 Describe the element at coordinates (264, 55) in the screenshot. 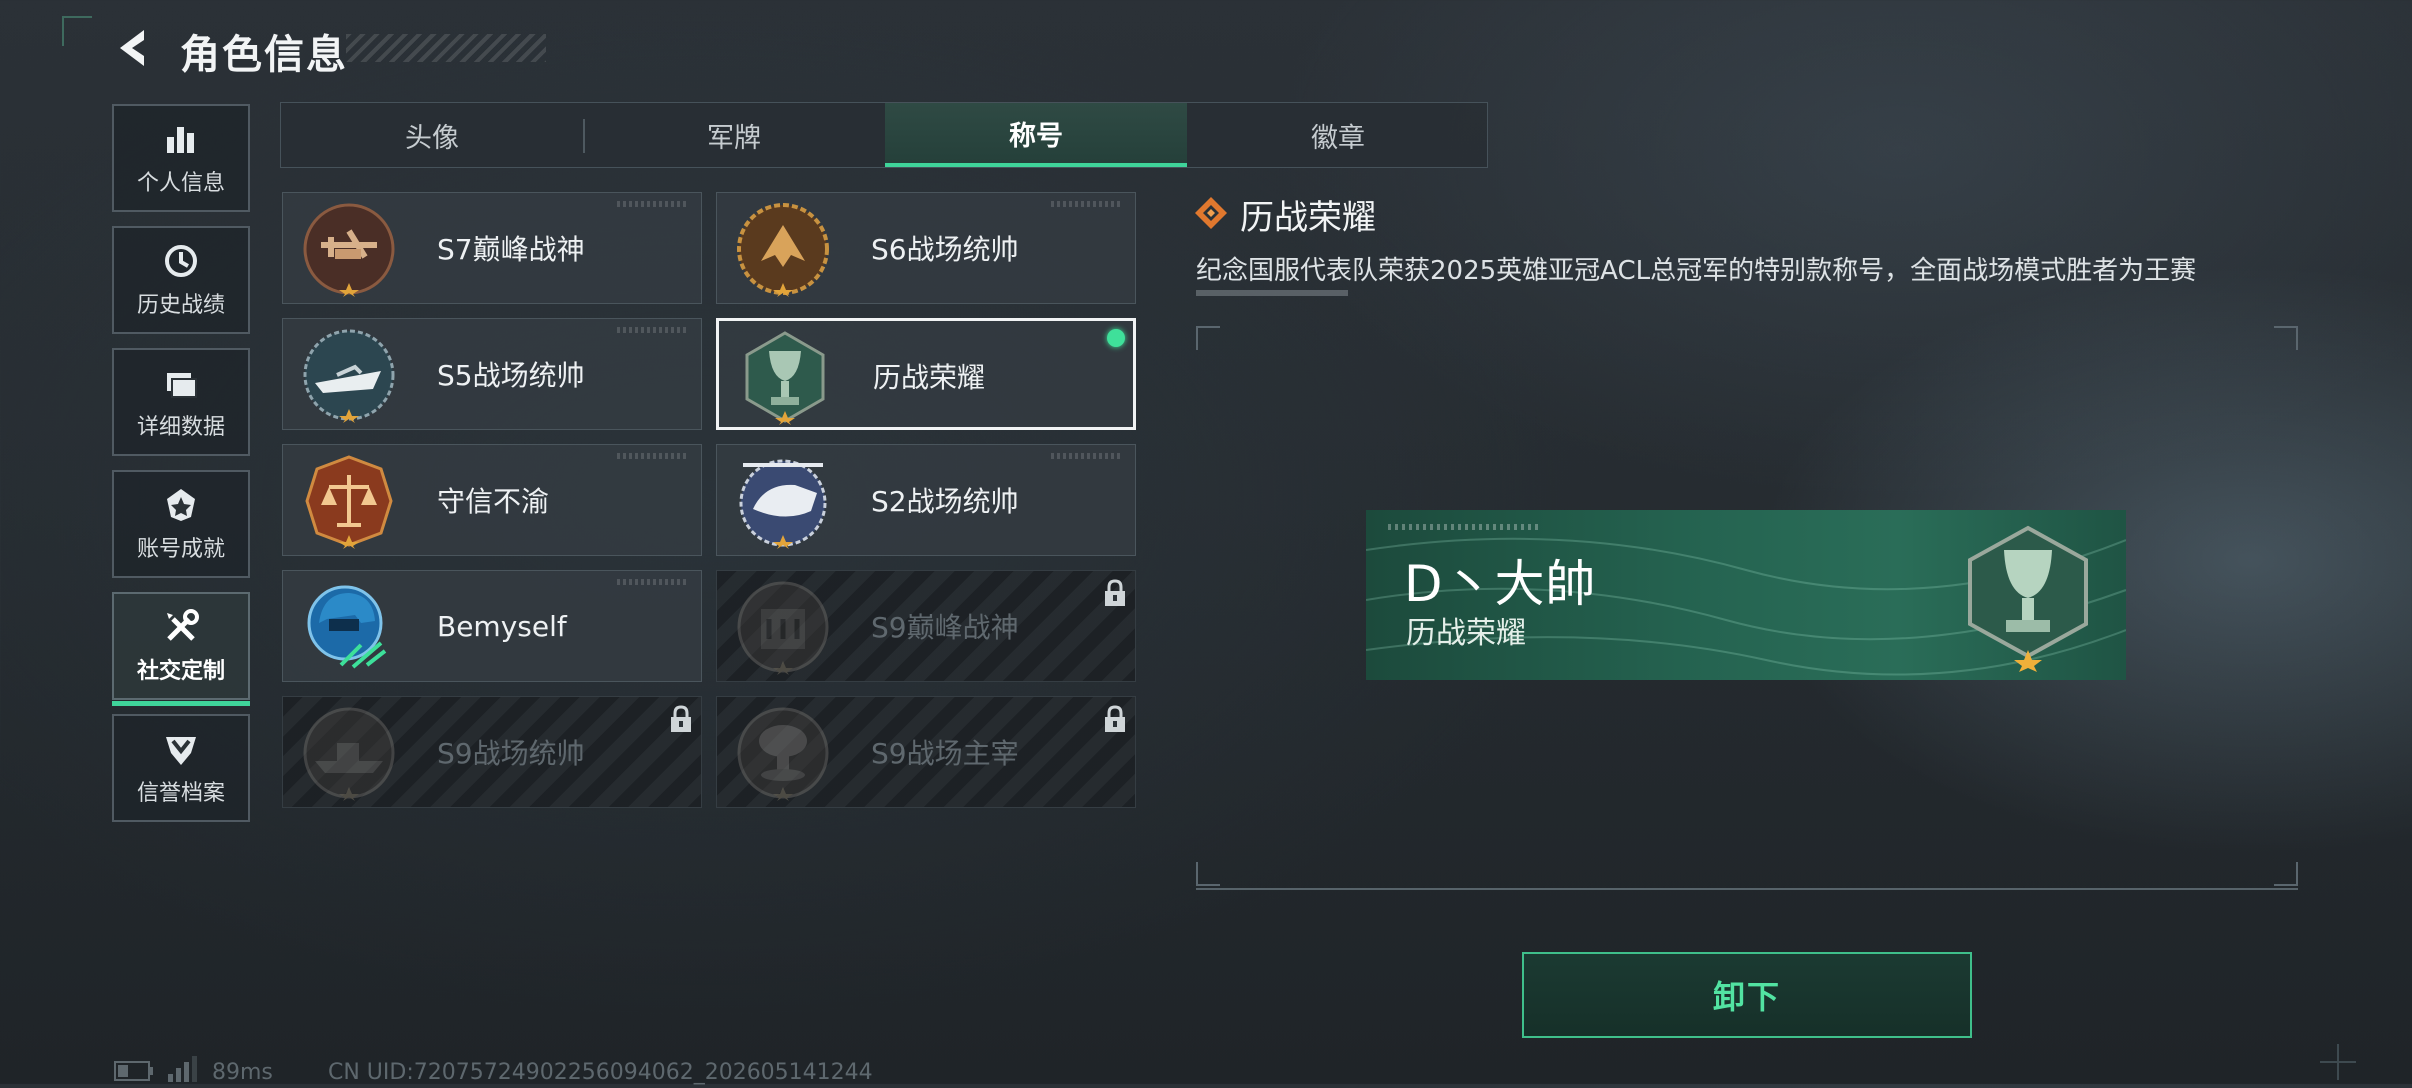

I see `page-title: 角色信息` at that location.